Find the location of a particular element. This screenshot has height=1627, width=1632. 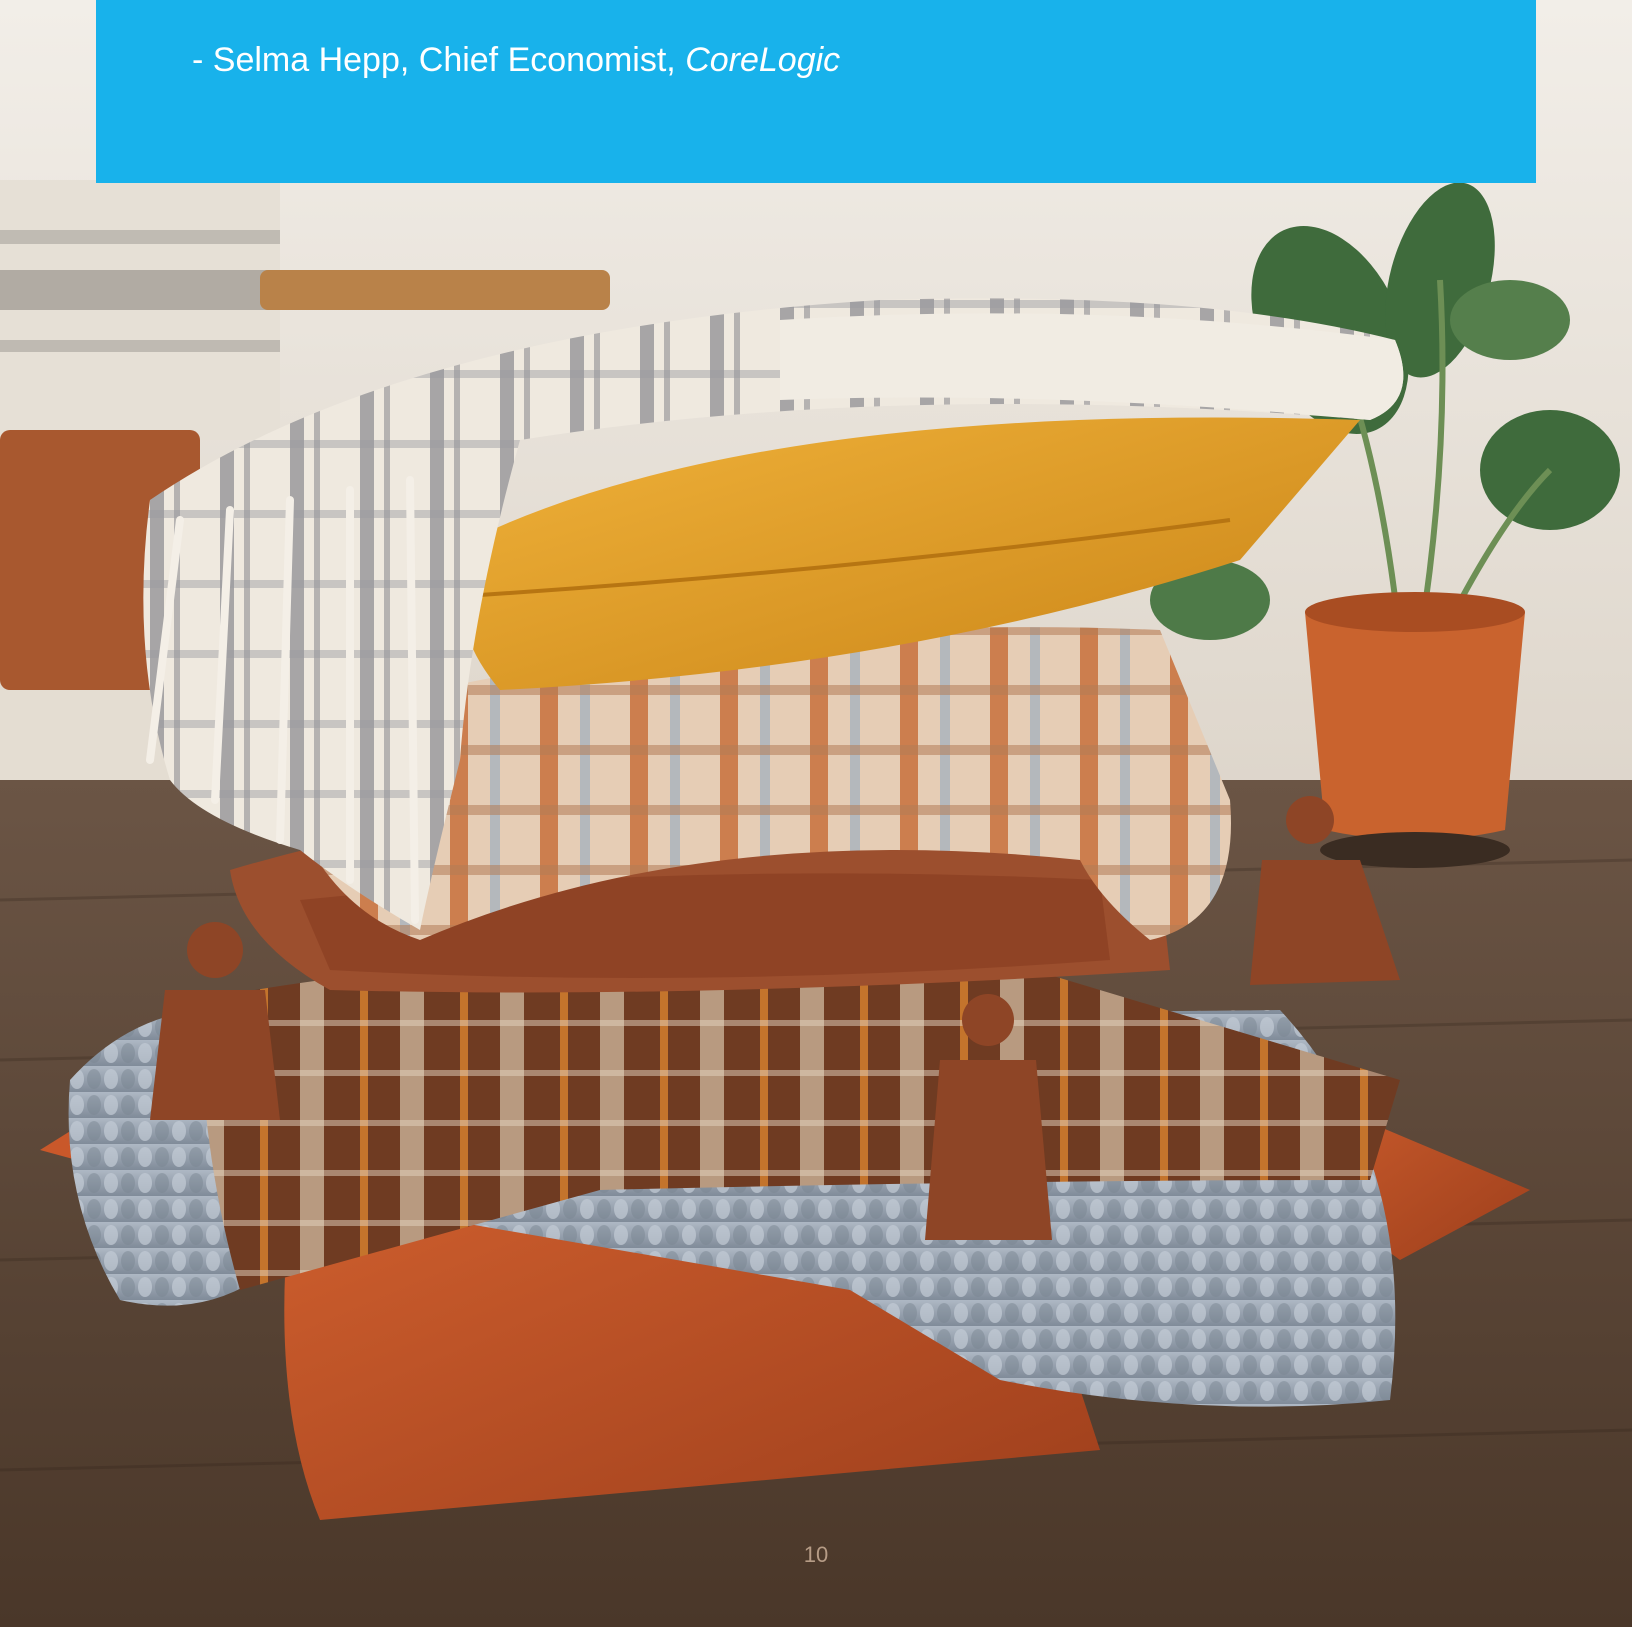

quote-attribution: - Selma Hepp, Chief Economist, CoreLogic is located at coordinates (516, 60).